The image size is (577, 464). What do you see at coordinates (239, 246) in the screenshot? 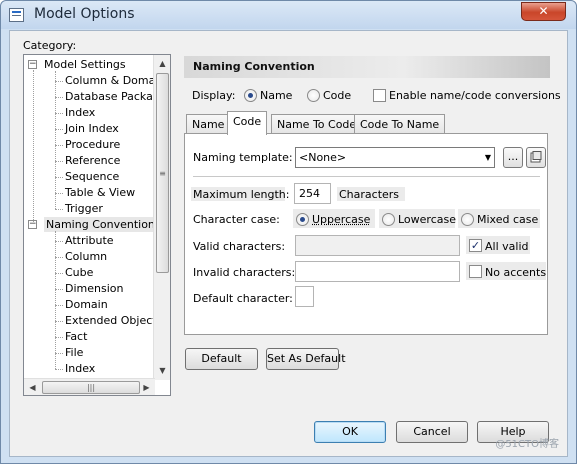
I see `valid-characters-label: Valid characters:` at bounding box center [239, 246].